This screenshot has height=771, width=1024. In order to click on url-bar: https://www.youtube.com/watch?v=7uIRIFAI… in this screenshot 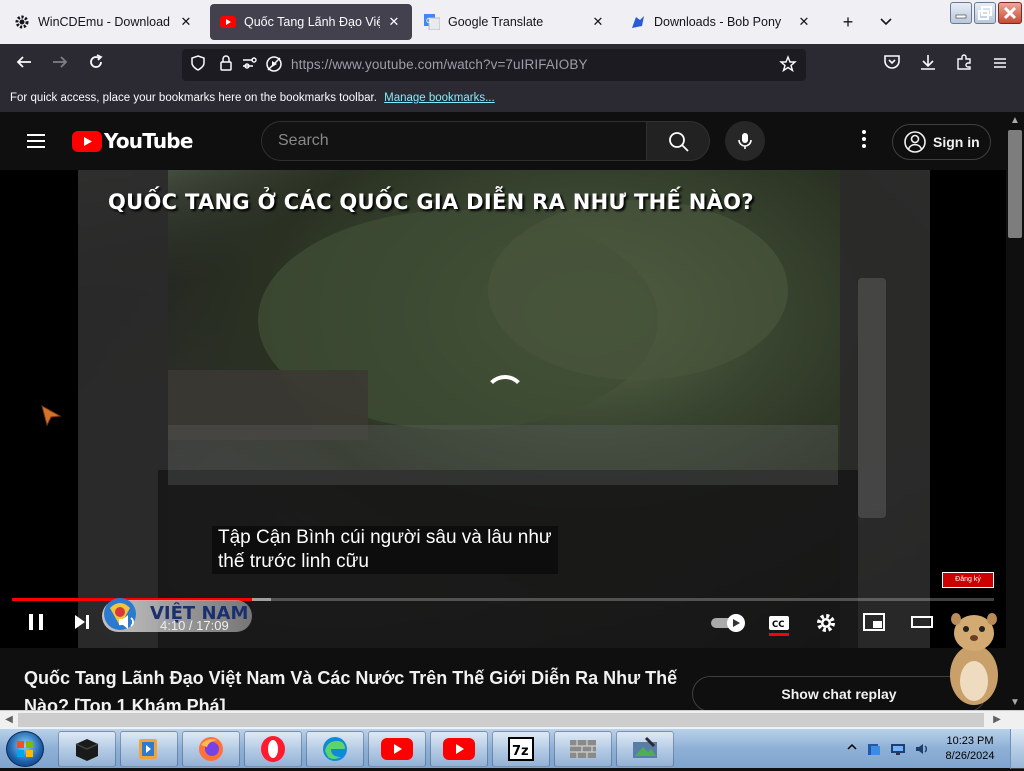, I will do `click(494, 65)`.